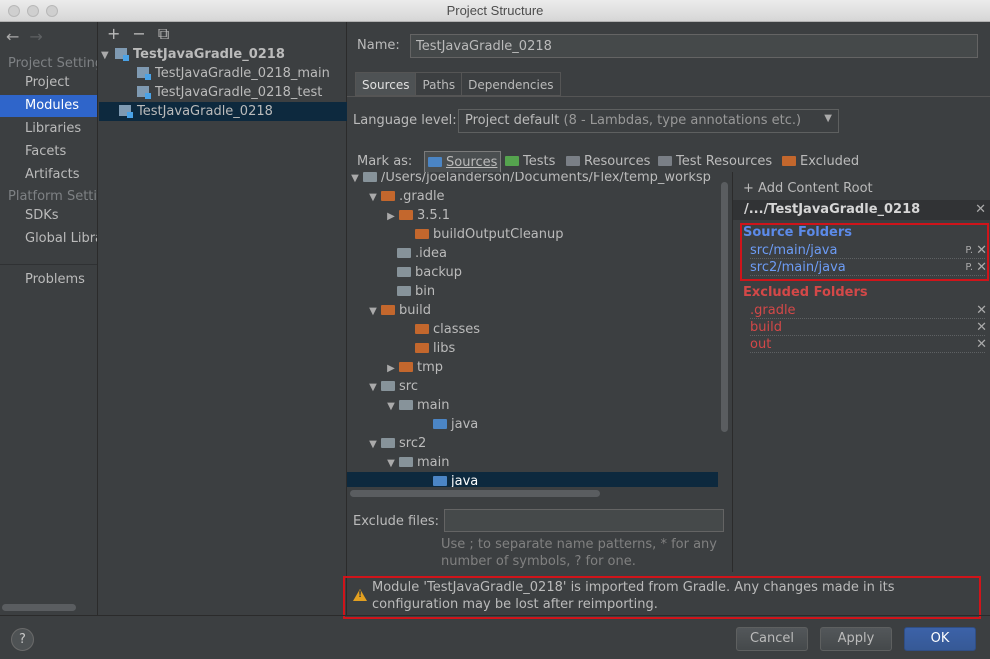  Describe the element at coordinates (35, 36) in the screenshot. I see `arrow-right-icon: →` at that location.